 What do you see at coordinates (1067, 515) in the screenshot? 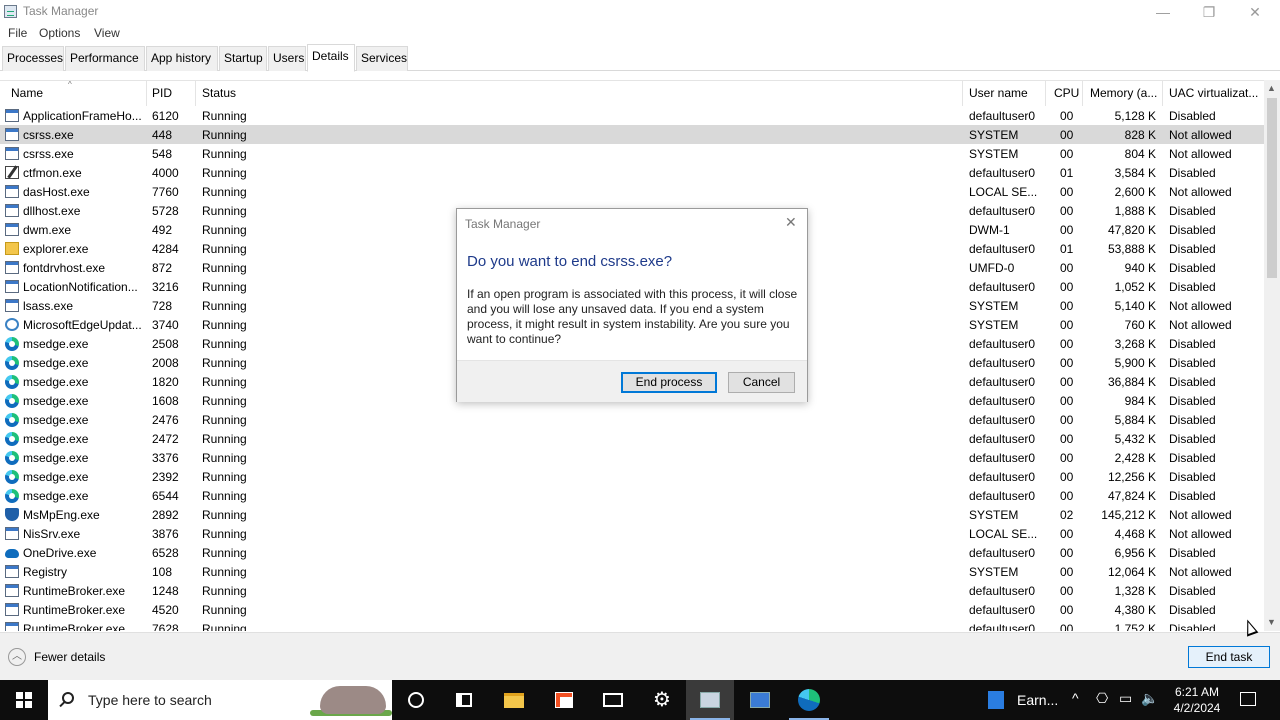
I see `cell-cpu: 02` at bounding box center [1067, 515].